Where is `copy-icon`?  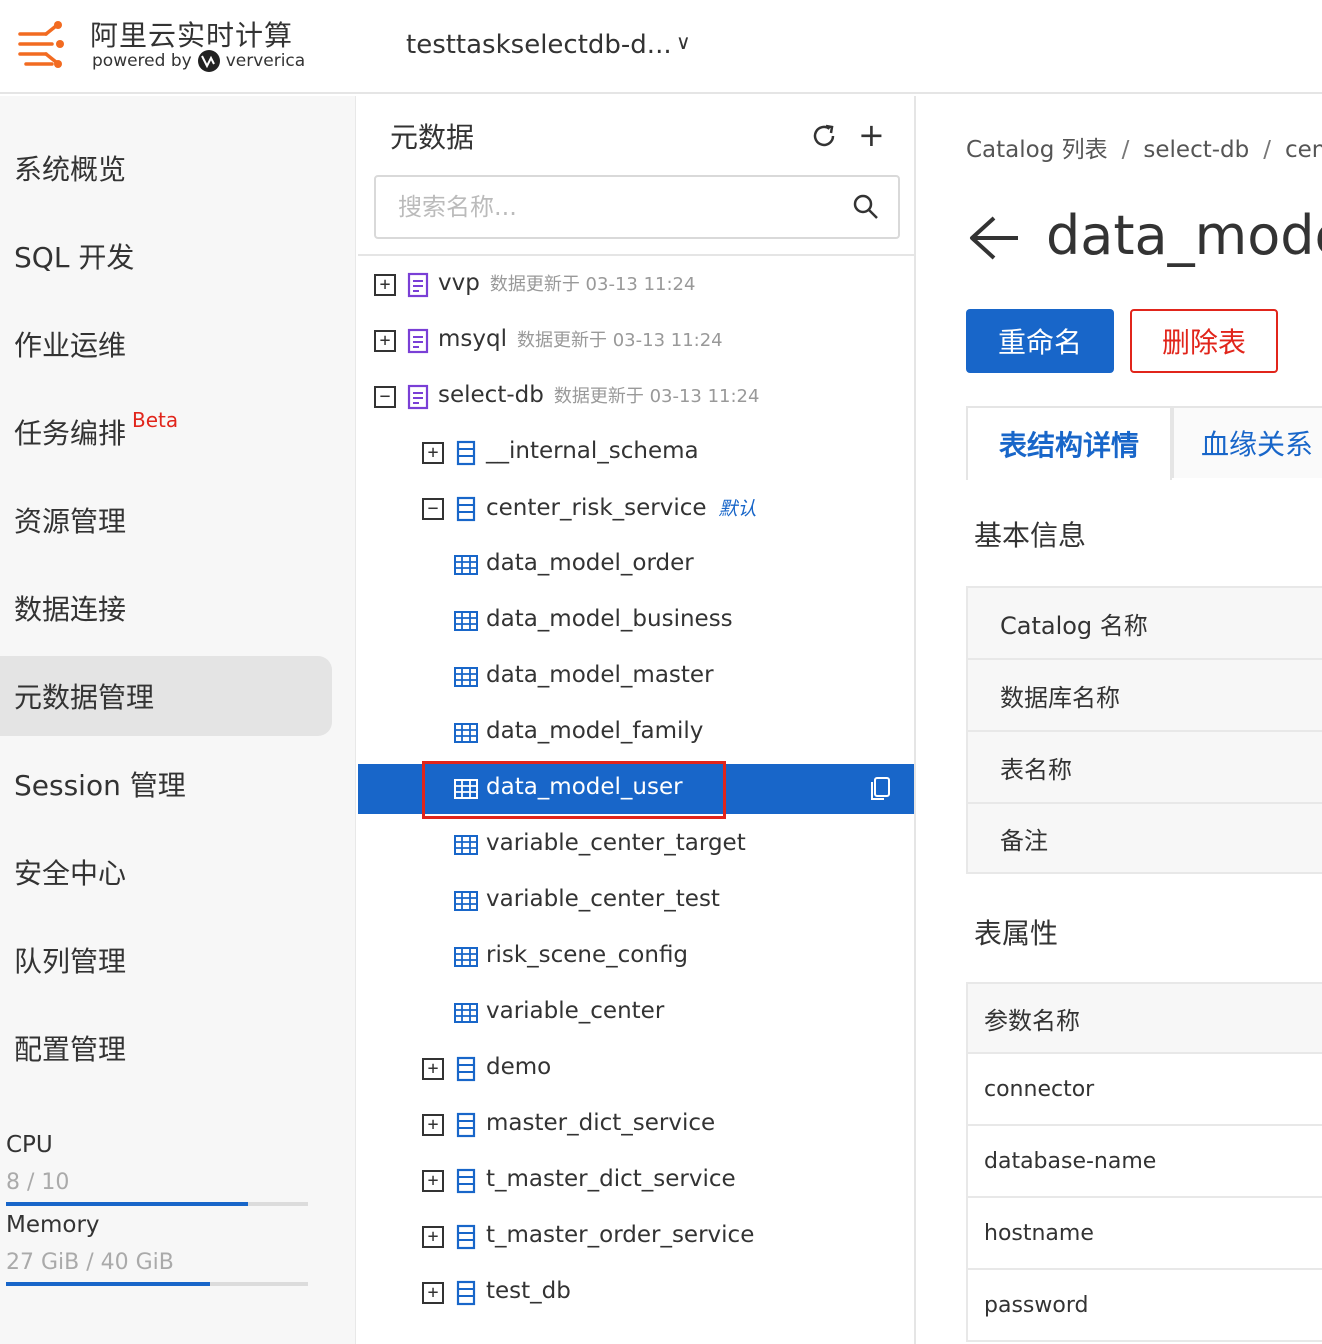 copy-icon is located at coordinates (880, 789).